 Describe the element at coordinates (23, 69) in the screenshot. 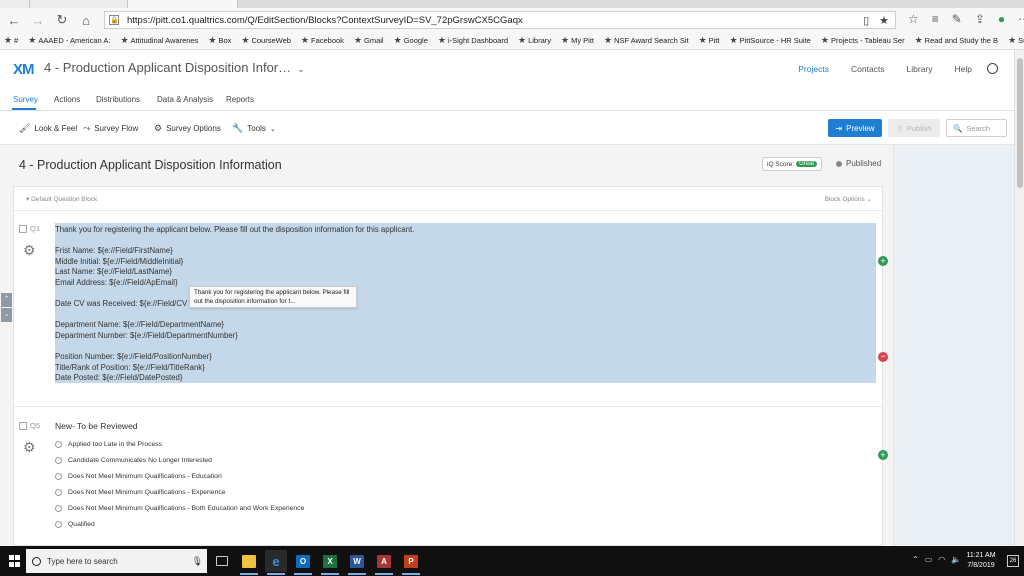

I see `xm-logo: XM` at that location.